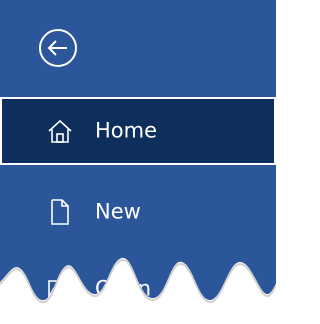 The height and width of the screenshot is (324, 320). I want to click on sidebar-item-label: New, so click(118, 211).